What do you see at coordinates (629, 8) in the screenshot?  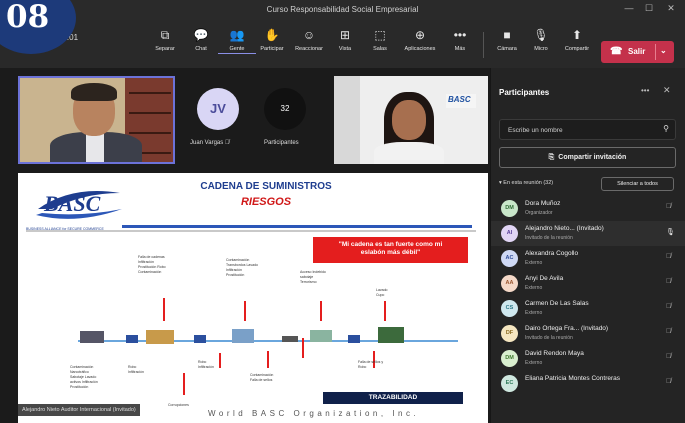 I see `minimize-button: —` at bounding box center [629, 8].